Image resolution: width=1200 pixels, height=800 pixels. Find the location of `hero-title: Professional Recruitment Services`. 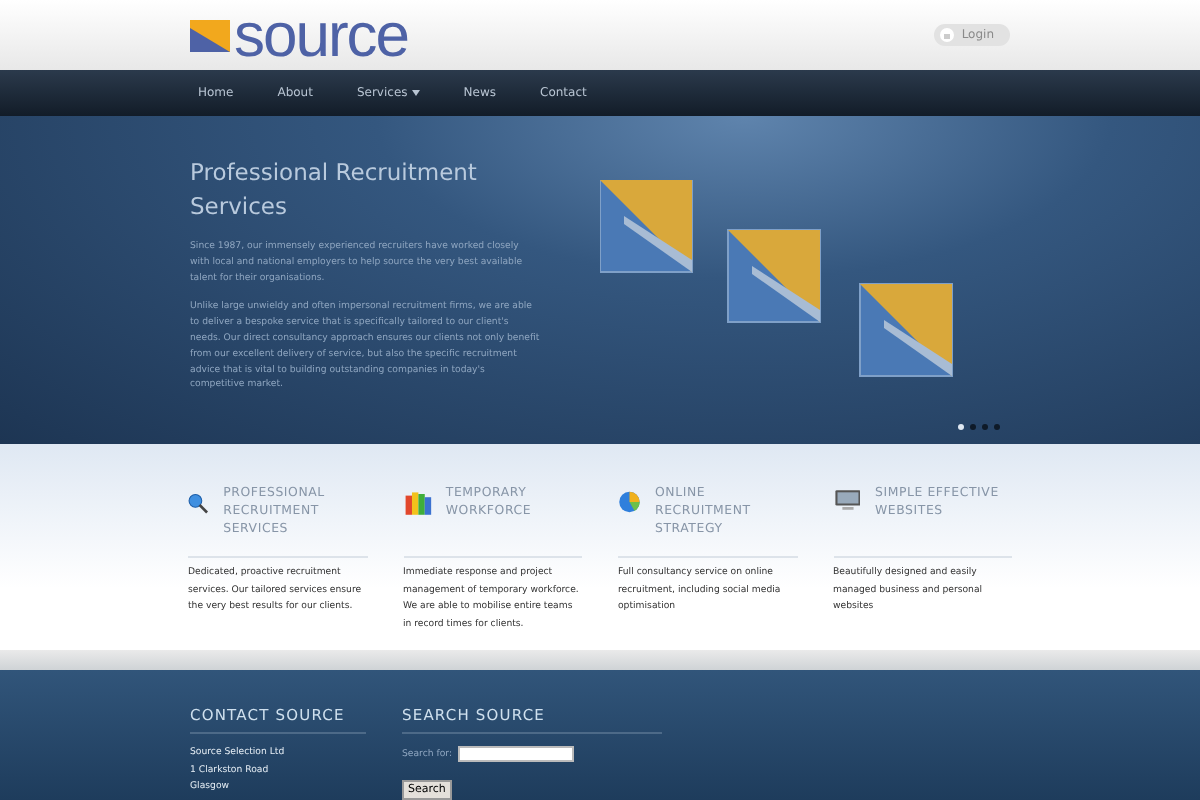

hero-title: Professional Recruitment Services is located at coordinates (334, 190).